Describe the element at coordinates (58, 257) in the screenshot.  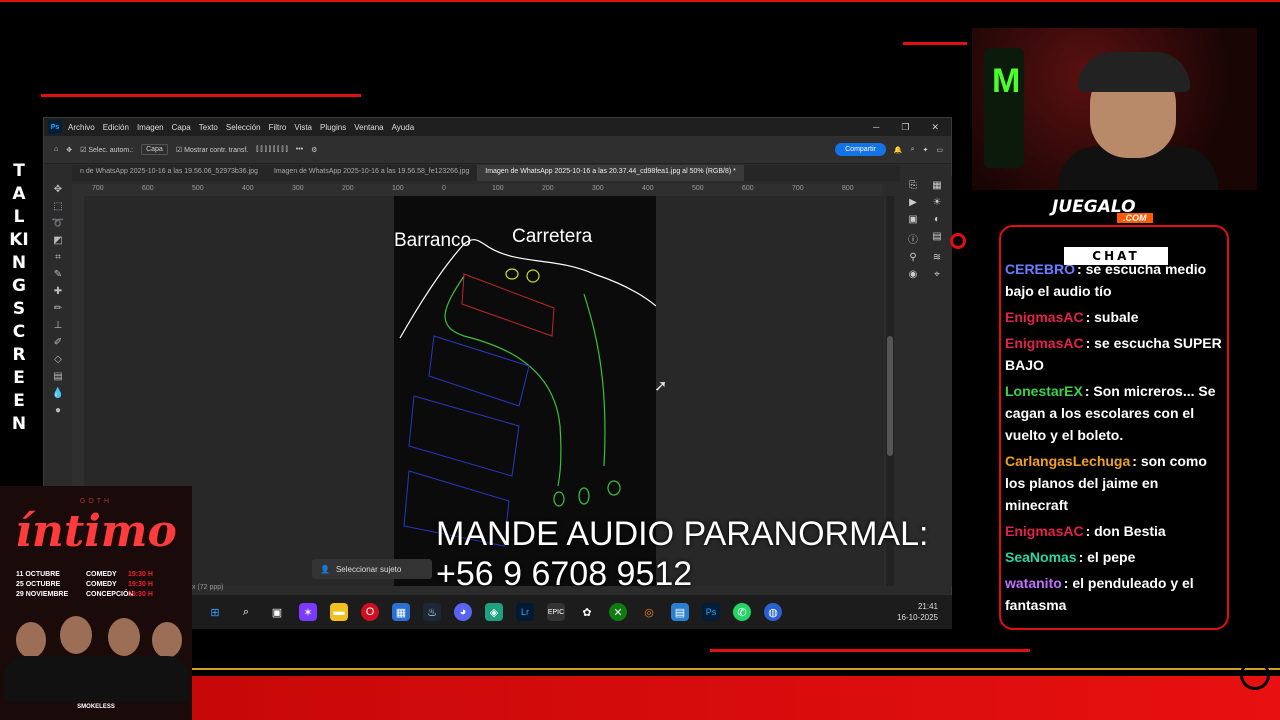
I see `crop-tool-icon: ⌗` at that location.